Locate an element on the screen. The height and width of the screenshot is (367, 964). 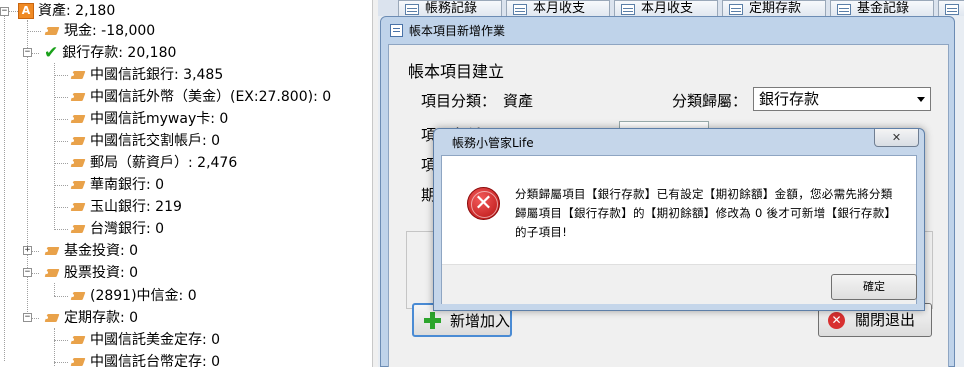
tree-node: 中國信託myway卡: 0 is located at coordinates (149, 119).